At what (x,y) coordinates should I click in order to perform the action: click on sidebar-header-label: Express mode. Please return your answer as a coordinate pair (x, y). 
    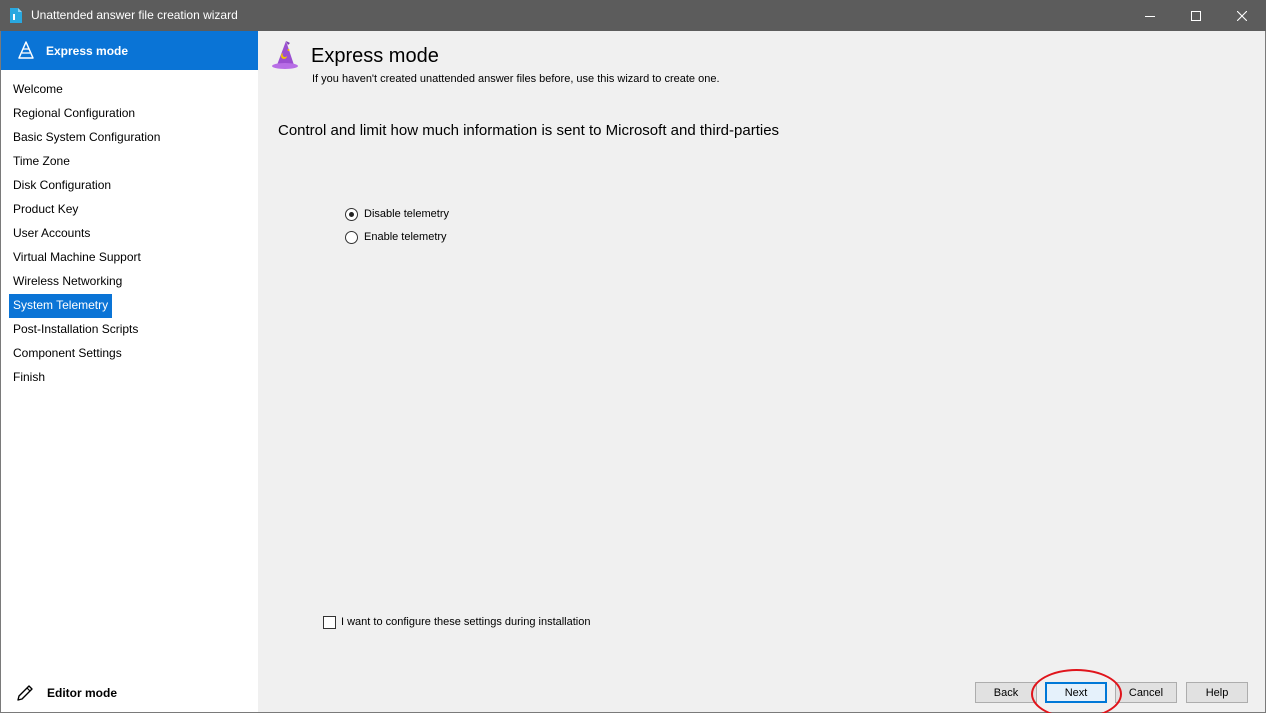
    Looking at the image, I should click on (87, 51).